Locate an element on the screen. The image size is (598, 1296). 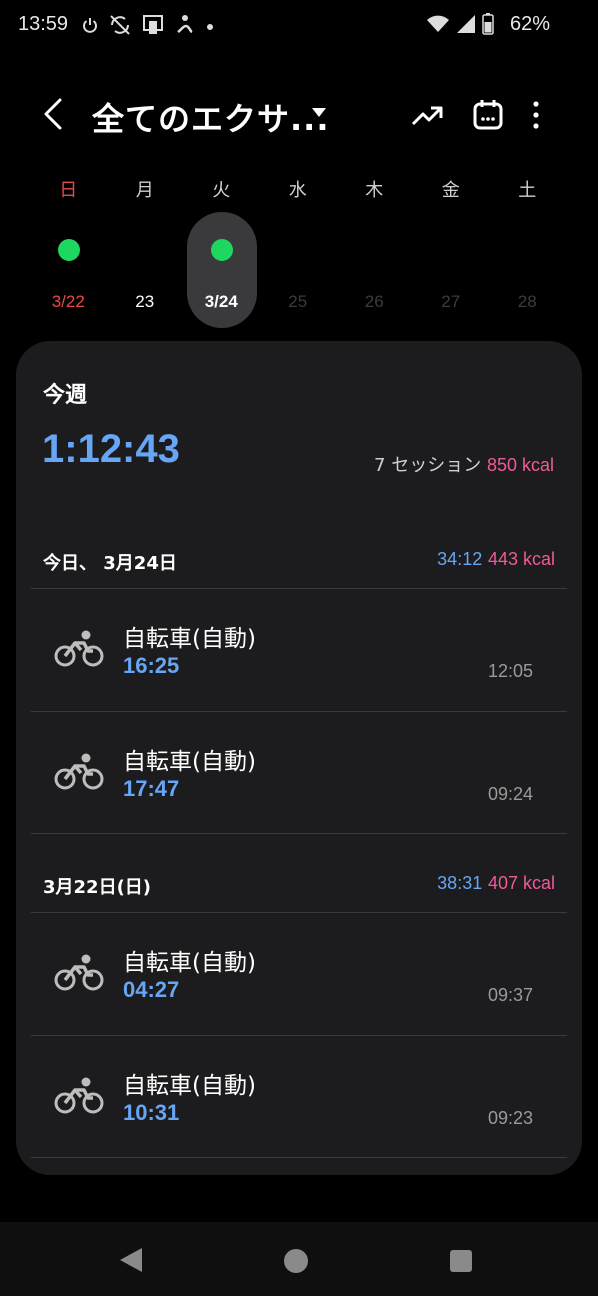
status-bar: 13:59 62% is located at coordinates (299, 26).